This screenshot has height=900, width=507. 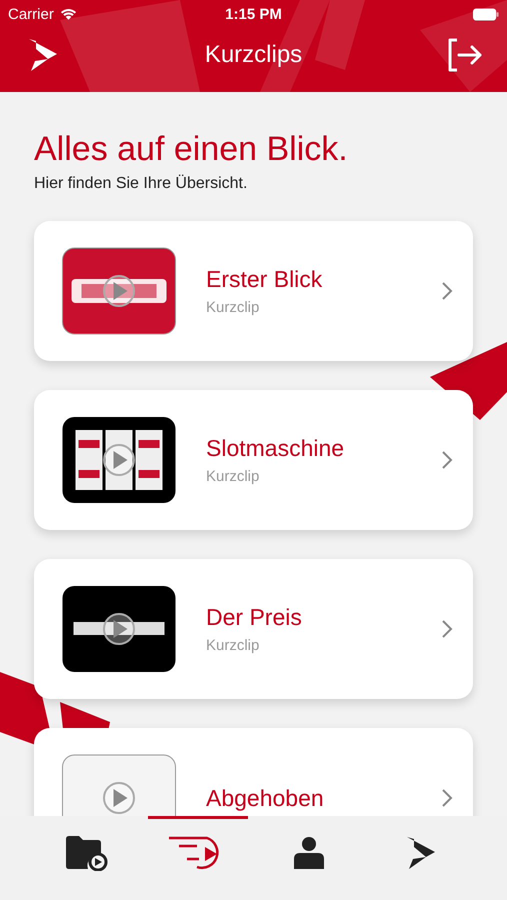 What do you see at coordinates (141, 184) in the screenshot?
I see `page-subtitle: Hier finden Sie Ihre Übersicht.` at bounding box center [141, 184].